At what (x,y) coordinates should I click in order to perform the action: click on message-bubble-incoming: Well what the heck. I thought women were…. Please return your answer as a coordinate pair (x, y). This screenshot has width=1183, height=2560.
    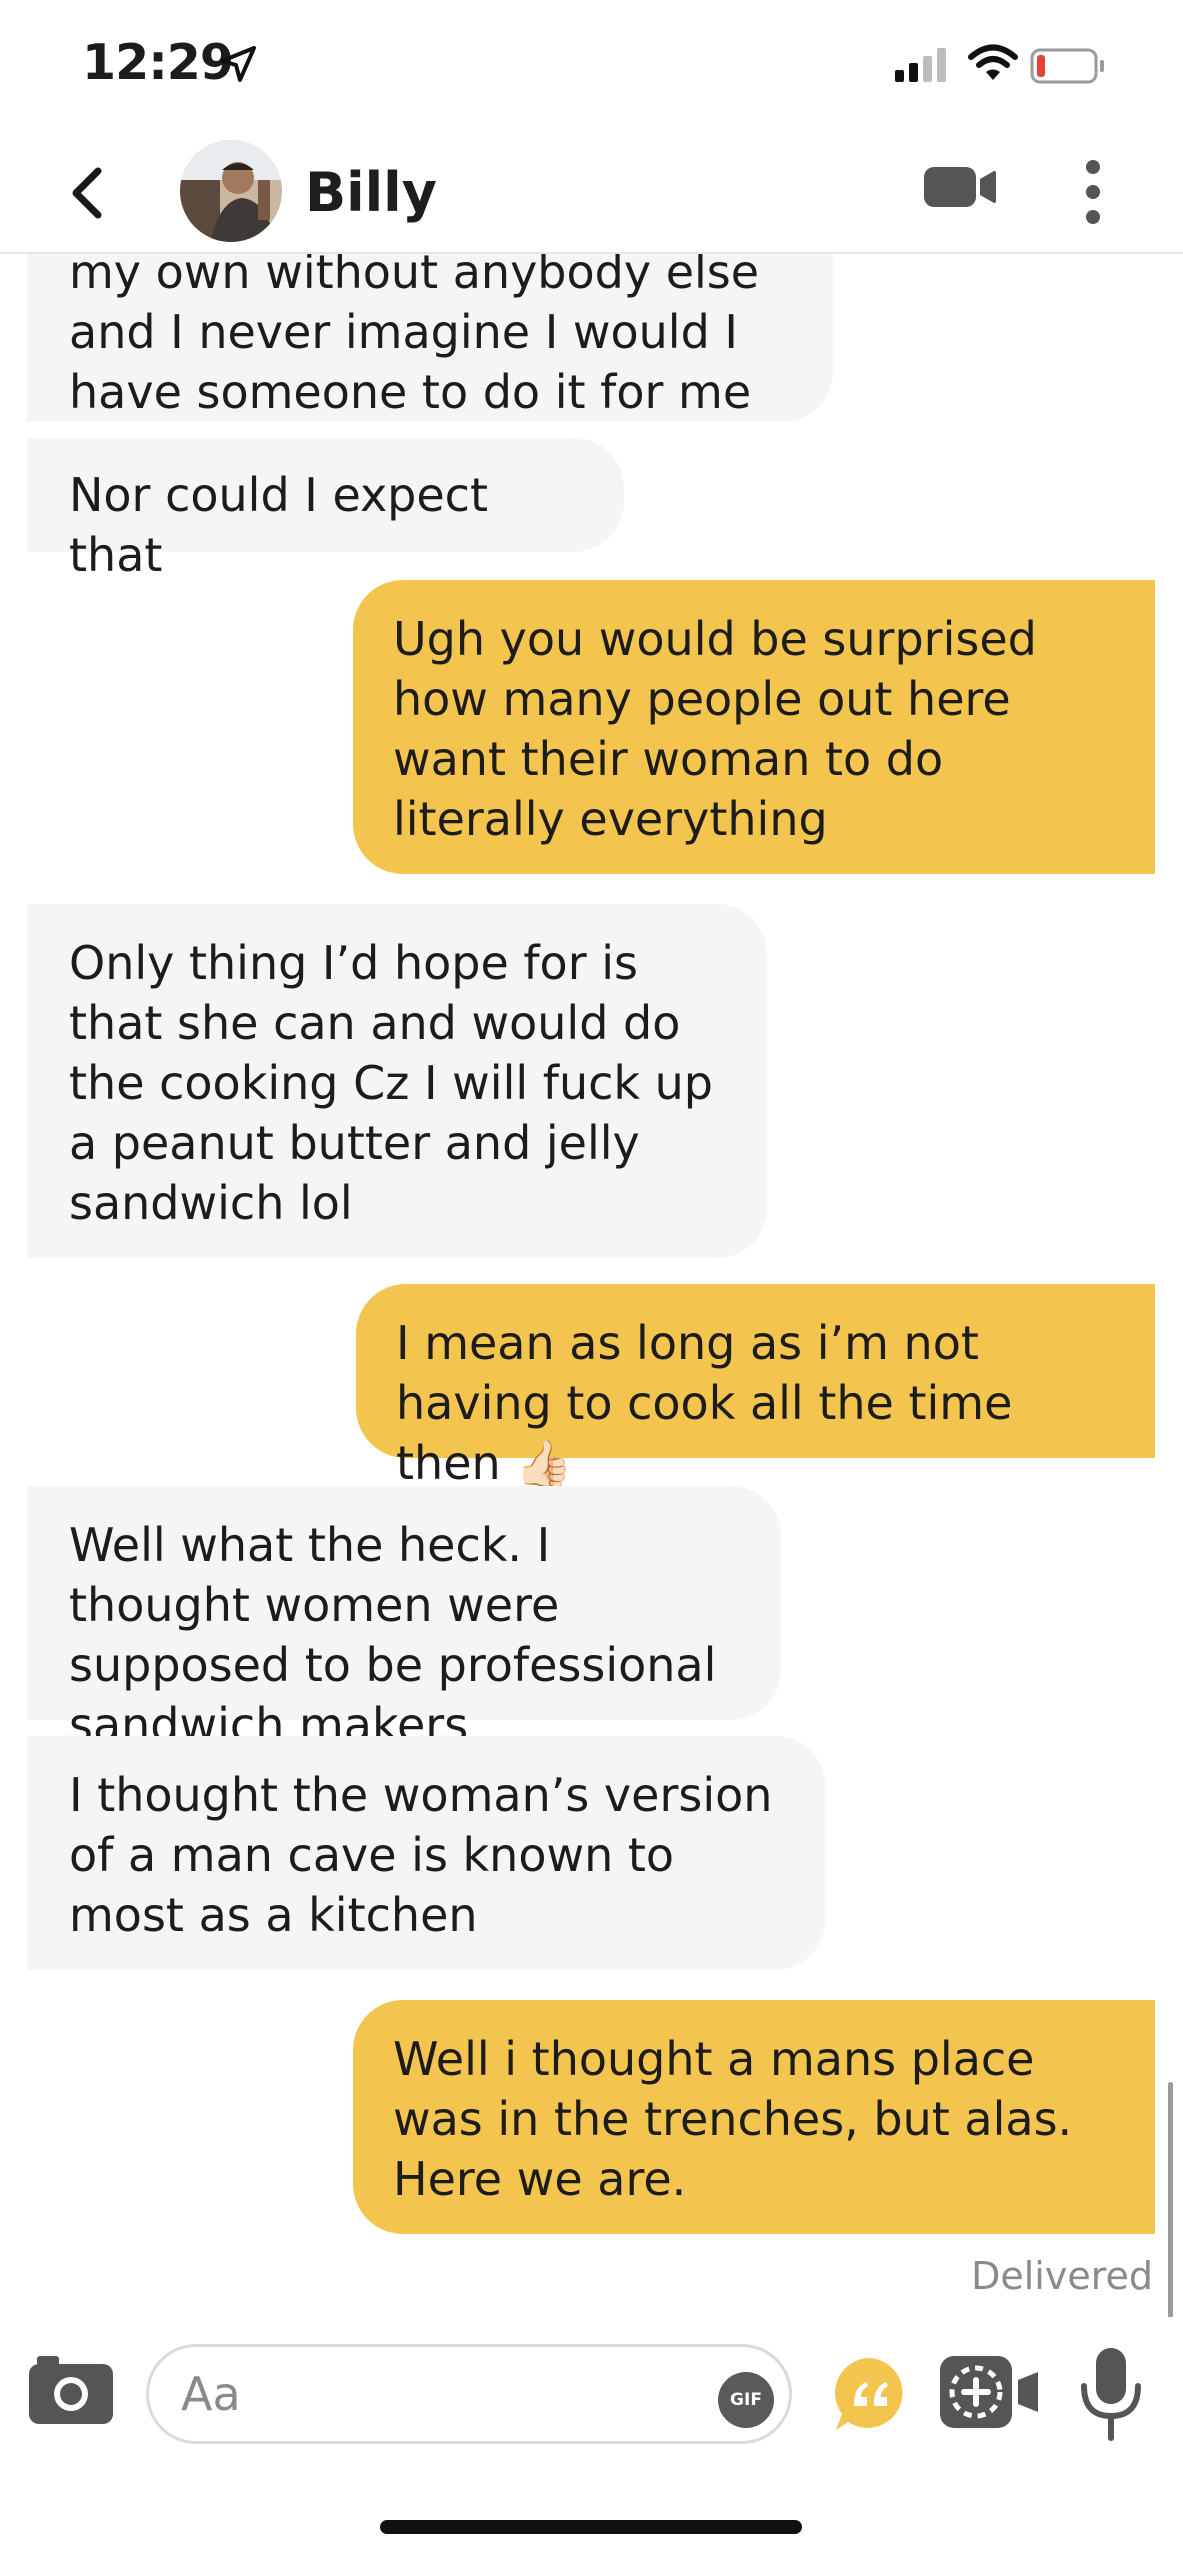
    Looking at the image, I should click on (404, 1619).